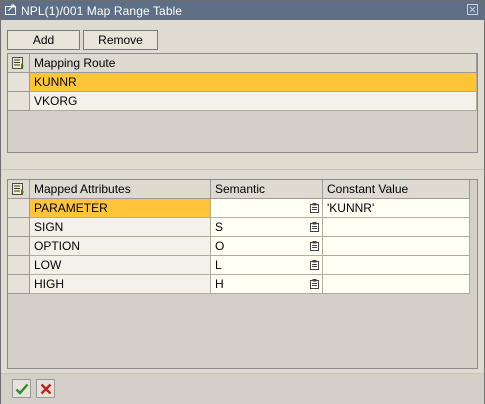 The height and width of the screenshot is (404, 485). Describe the element at coordinates (267, 265) in the screenshot. I see `semantic-input: L` at that location.